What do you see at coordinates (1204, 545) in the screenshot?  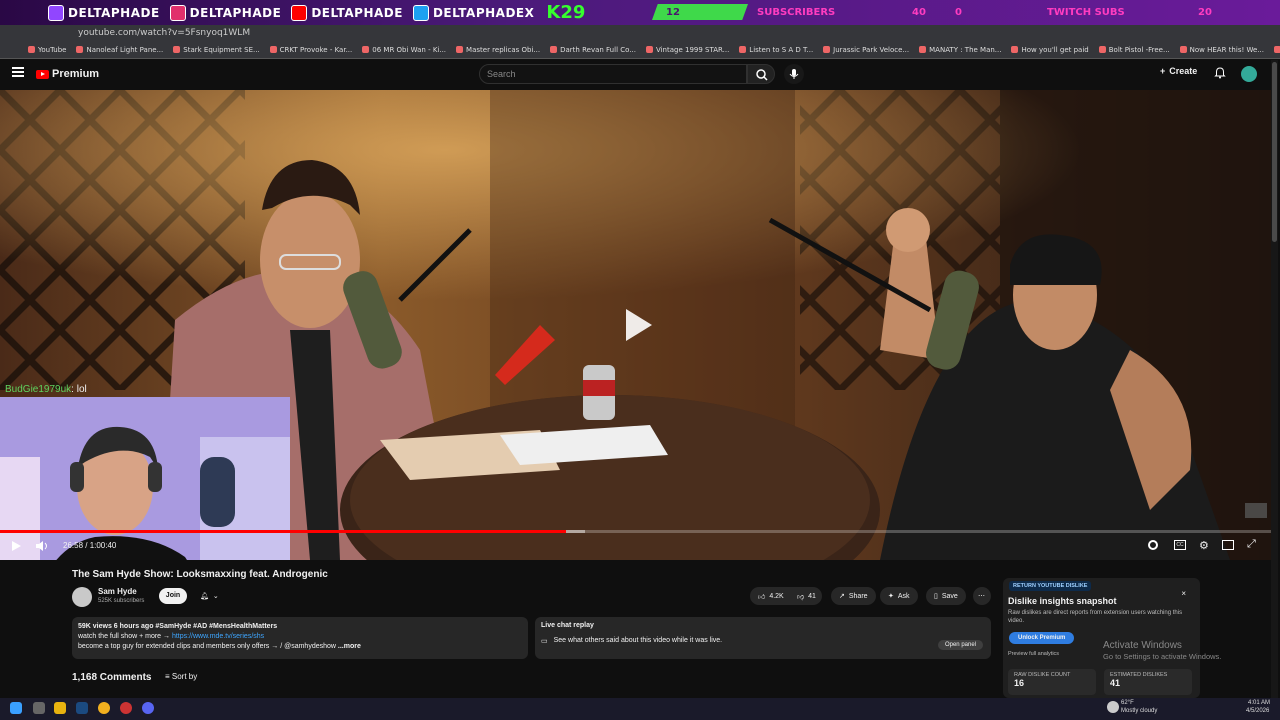 I see `settings-gear-icon: ⚙` at bounding box center [1204, 545].